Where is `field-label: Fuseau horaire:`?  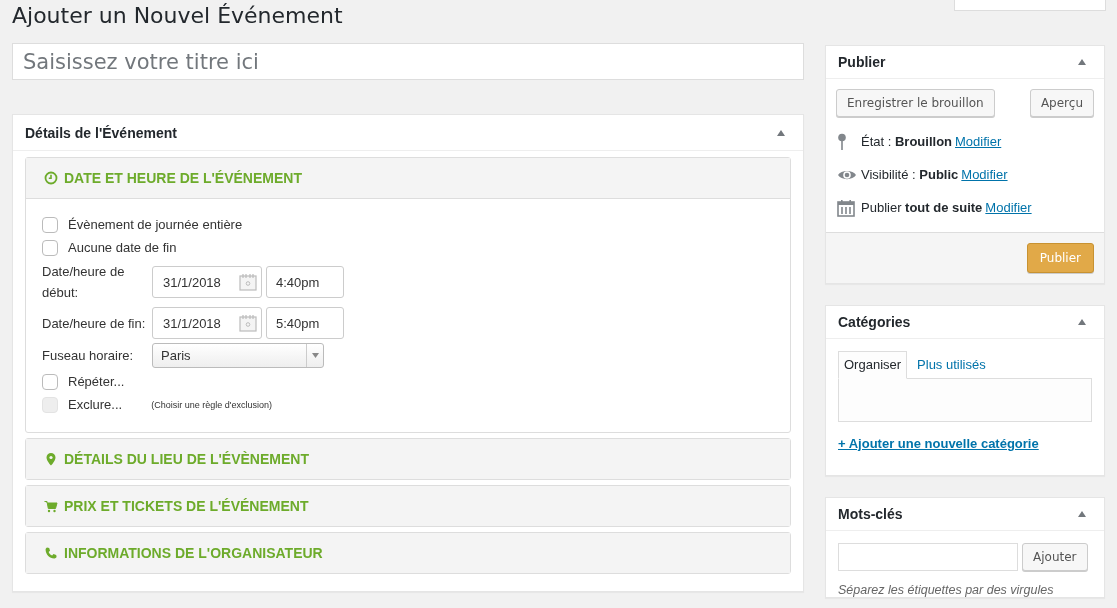
field-label: Fuseau horaire: is located at coordinates (88, 356).